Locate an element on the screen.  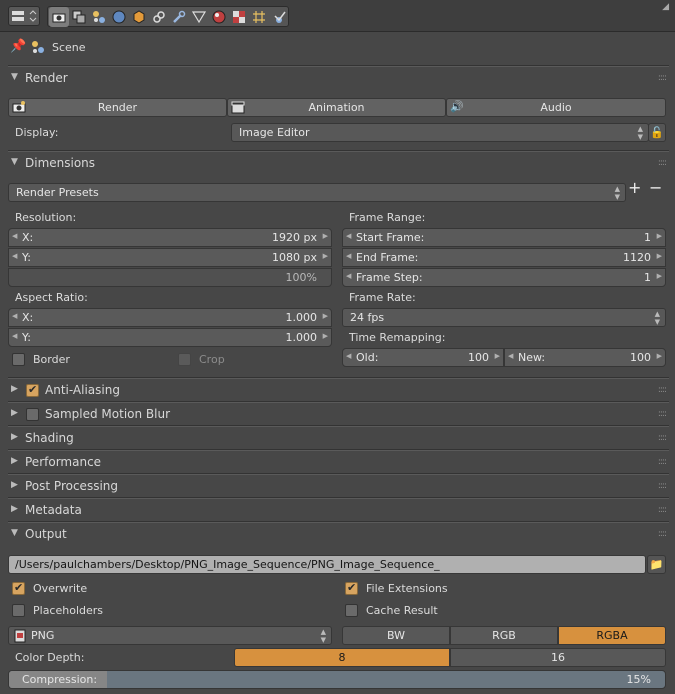
overwrite-checkbox is located at coordinates (18, 588).